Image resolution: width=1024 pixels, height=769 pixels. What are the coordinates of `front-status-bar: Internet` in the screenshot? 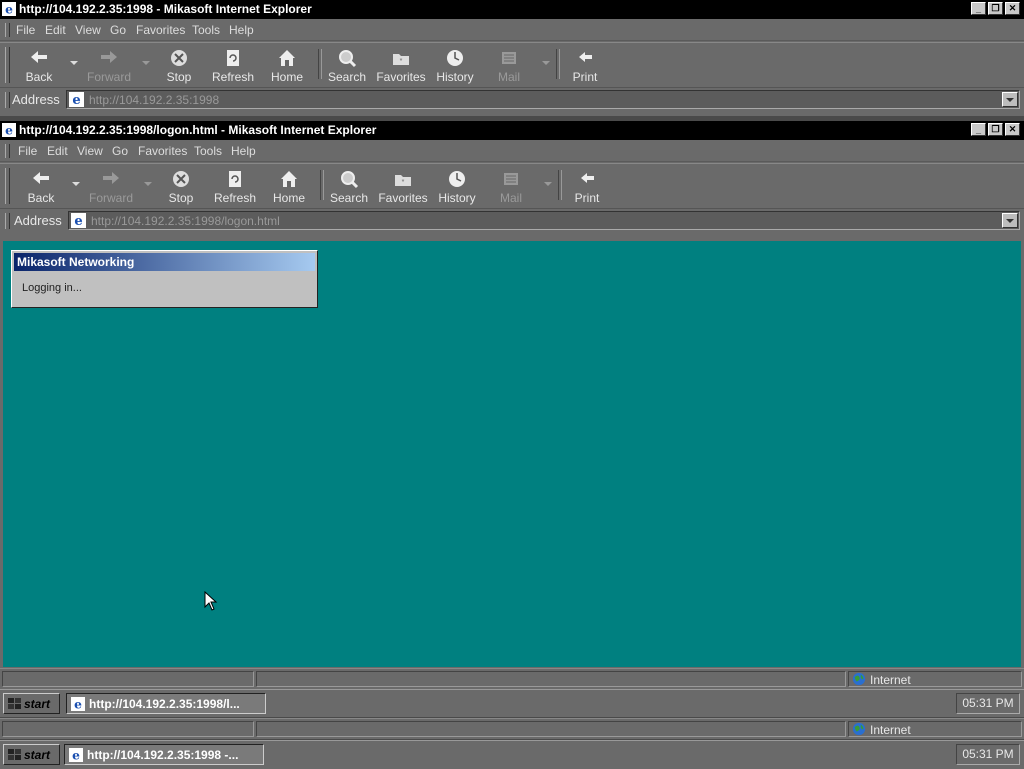 It's located at (512, 678).